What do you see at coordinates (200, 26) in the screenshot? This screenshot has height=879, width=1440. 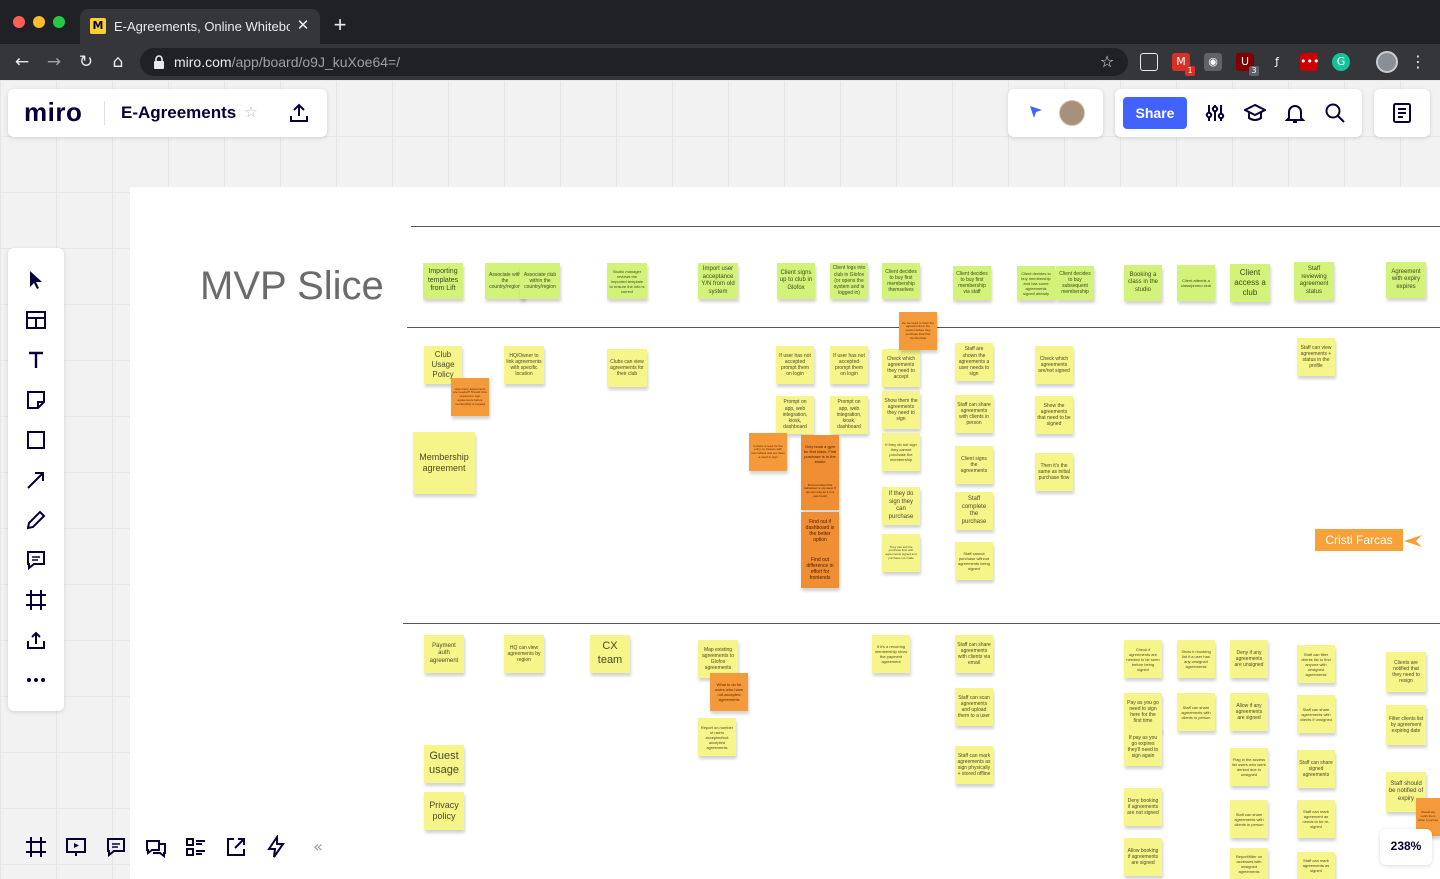 I see `browser-tab: M E-Agreements, Online Whiteboard ✕` at bounding box center [200, 26].